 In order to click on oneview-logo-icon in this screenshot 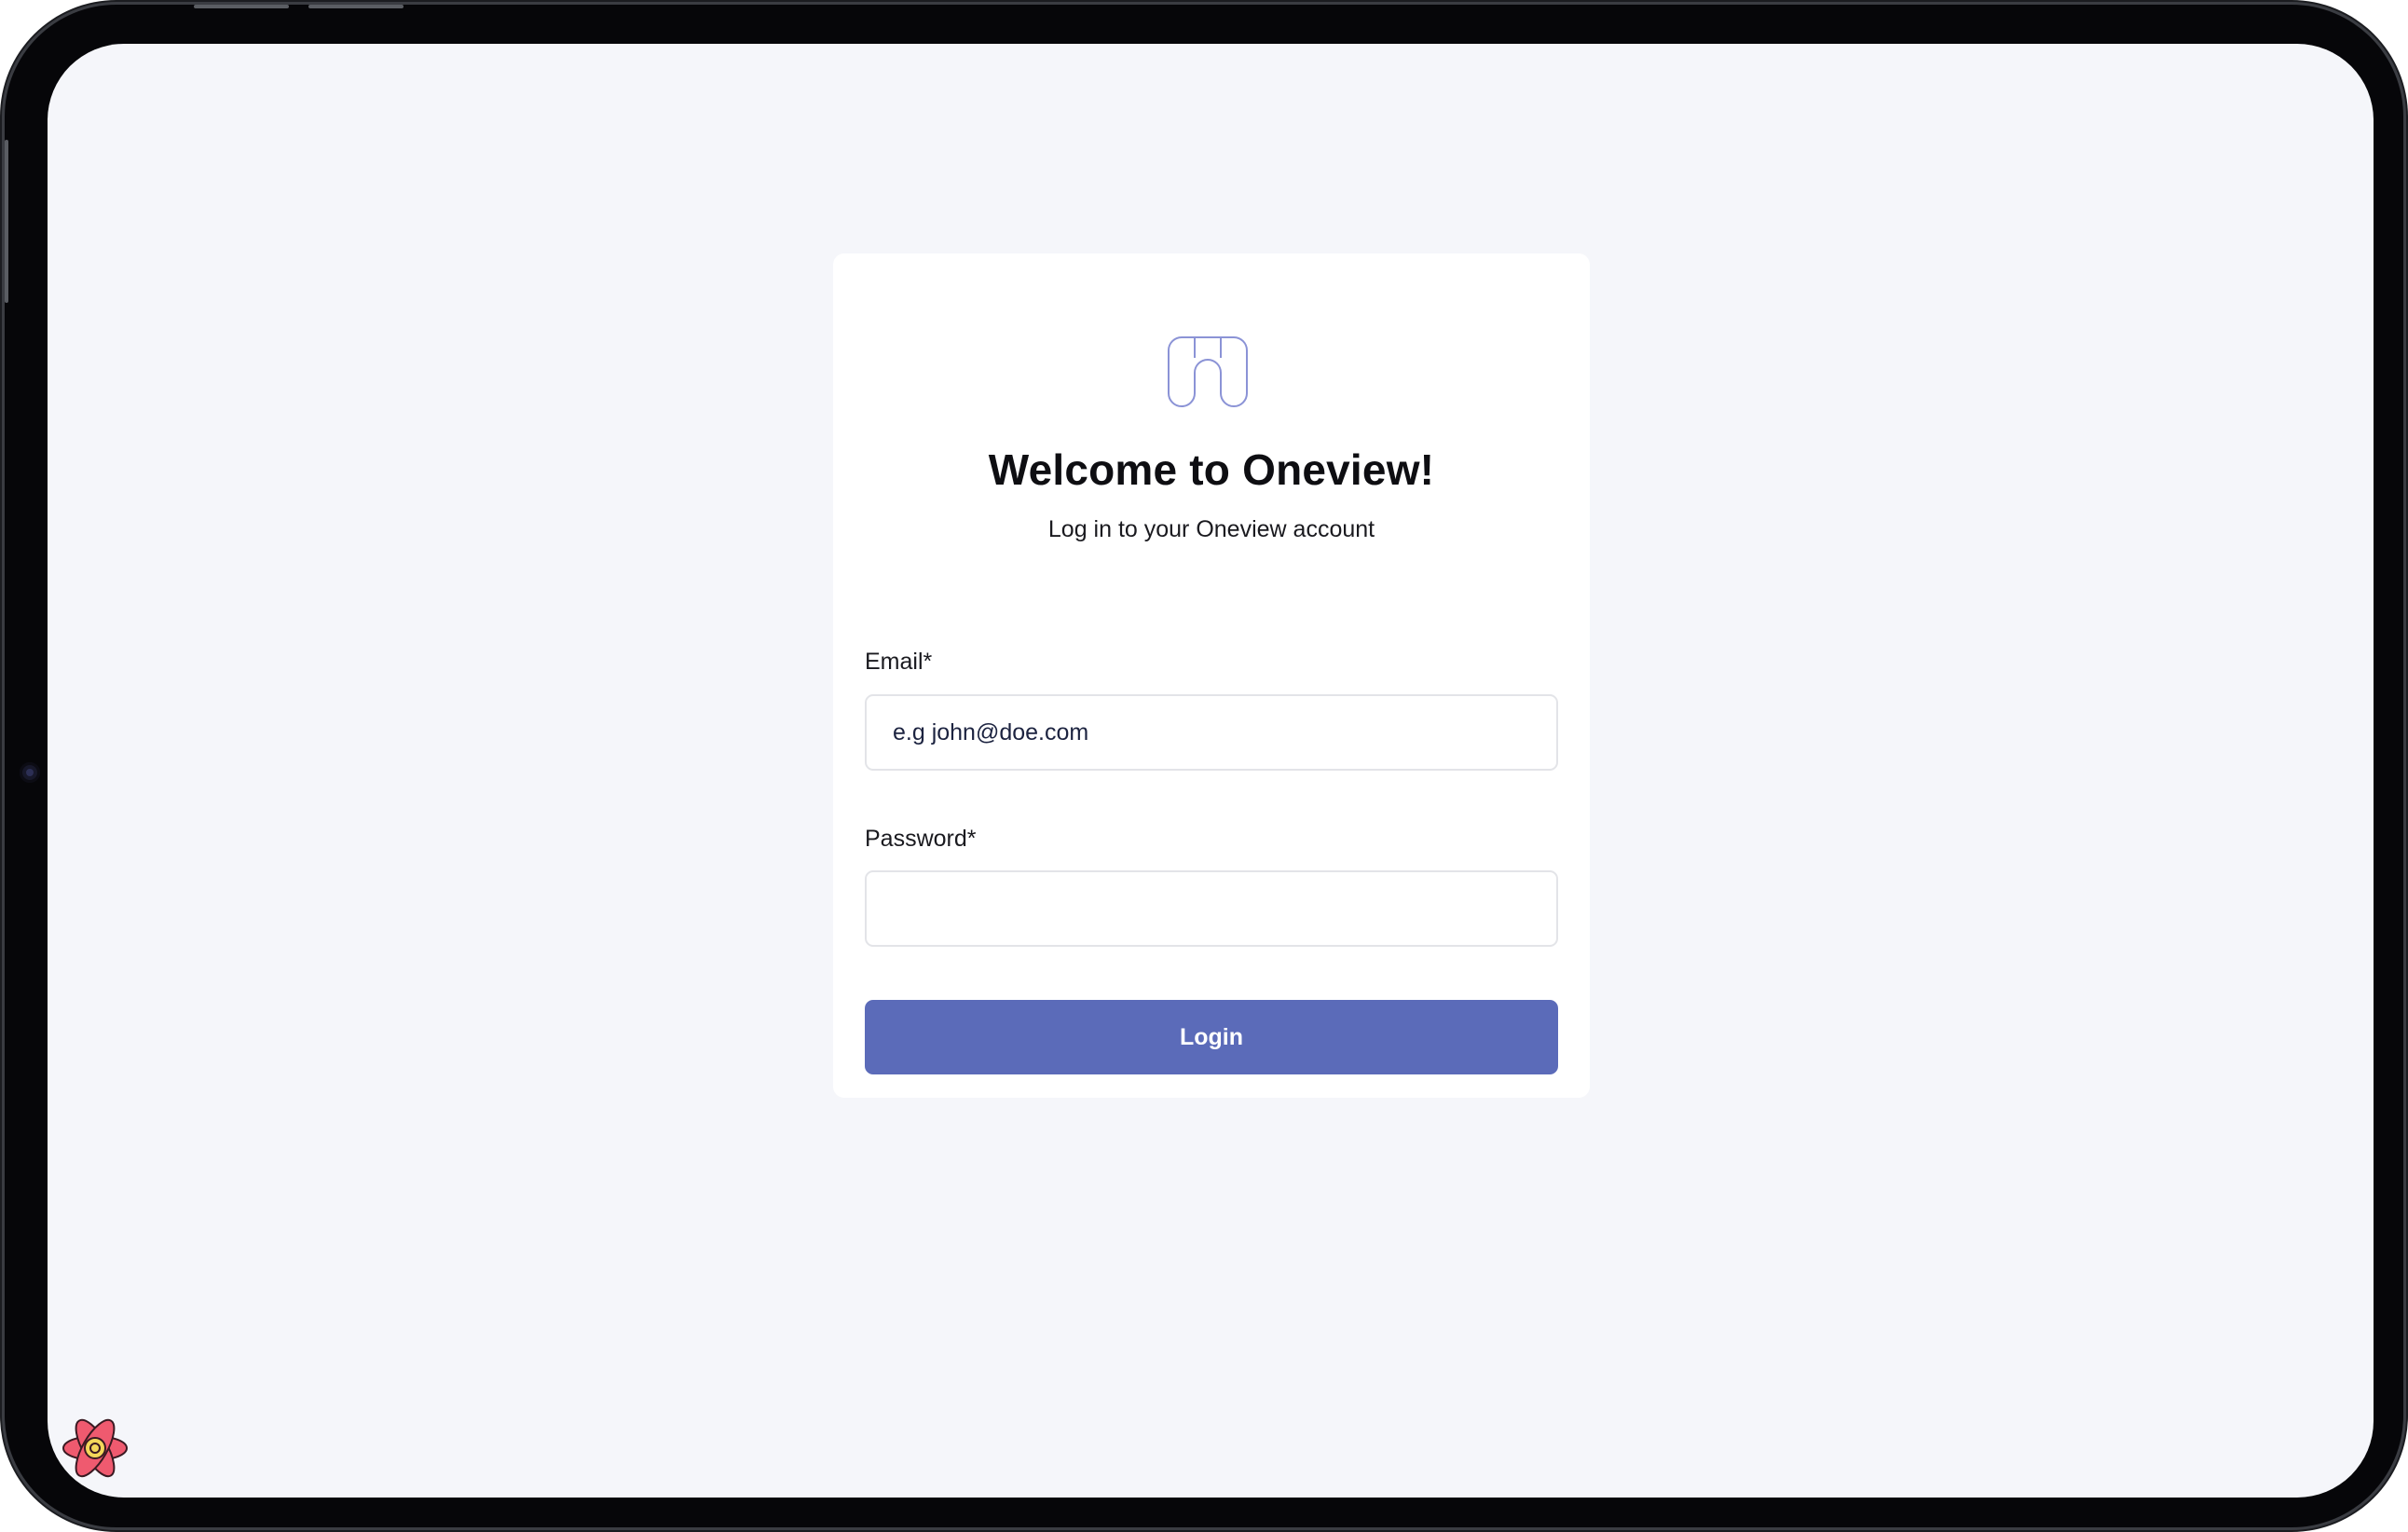, I will do `click(1208, 371)`.